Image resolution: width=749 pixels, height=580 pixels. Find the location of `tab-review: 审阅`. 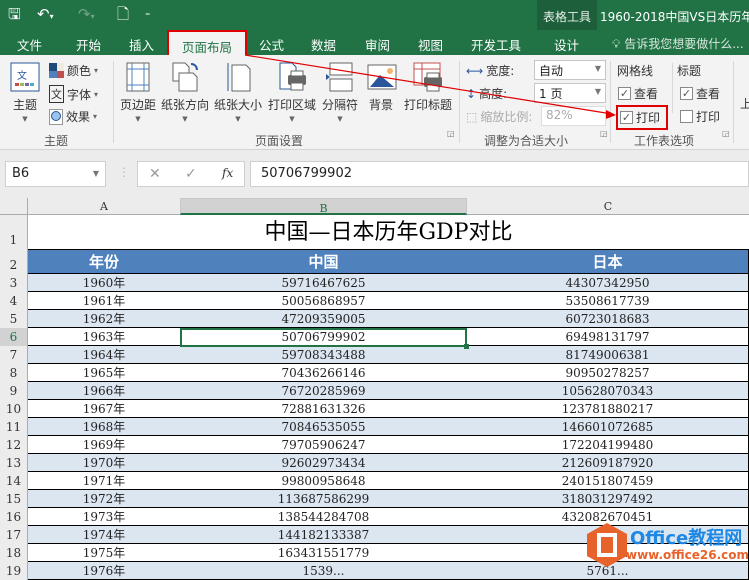

tab-review: 审阅 is located at coordinates (377, 44).